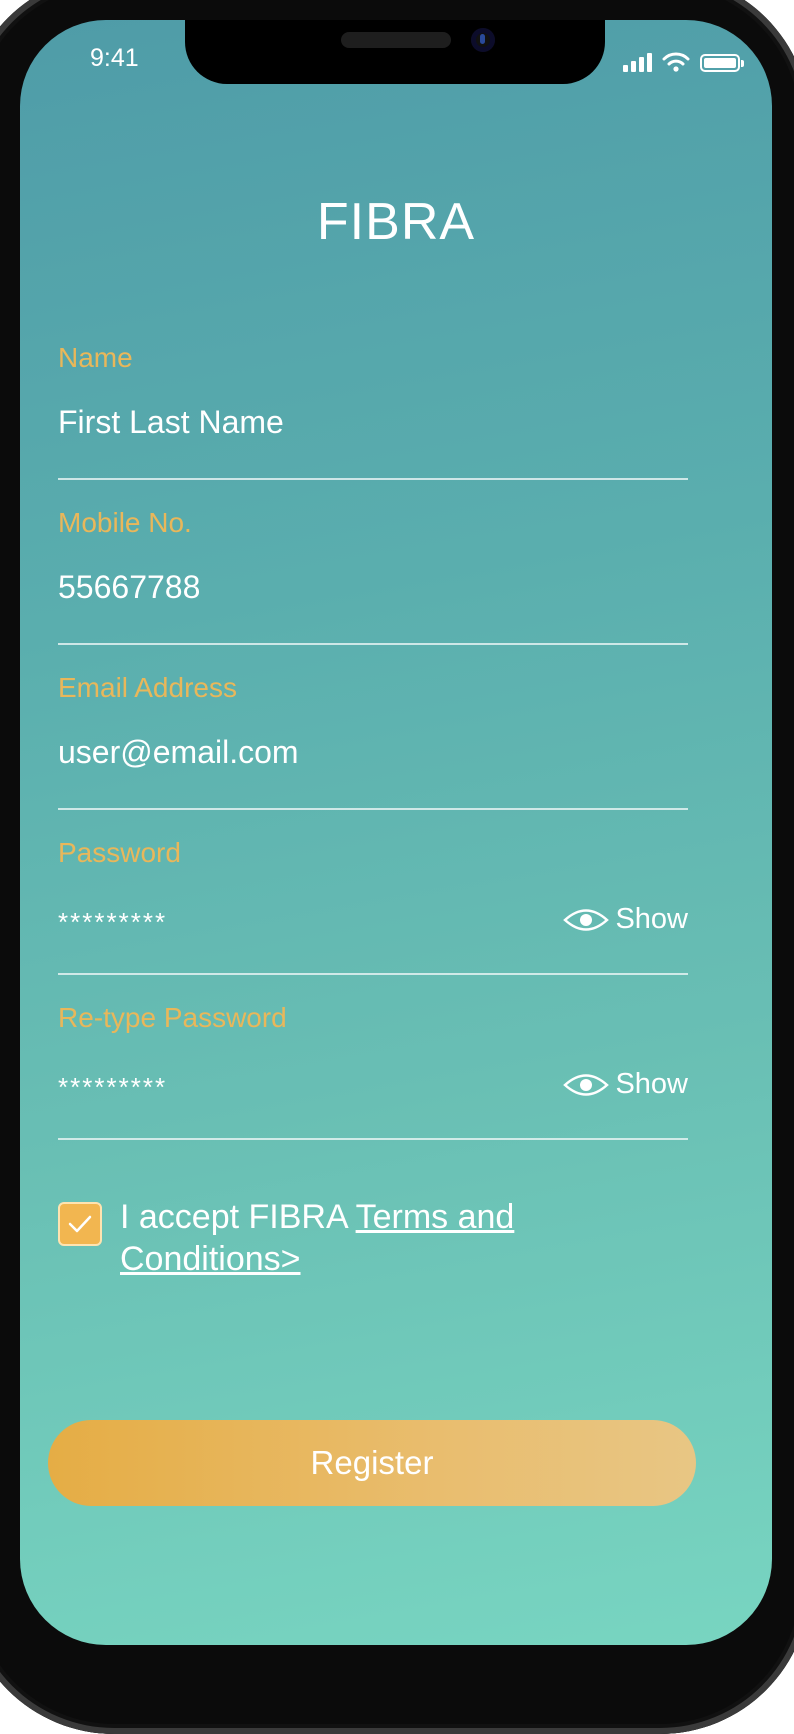 This screenshot has width=794, height=1734. What do you see at coordinates (651, 919) in the screenshot?
I see `show-password-label: Show` at bounding box center [651, 919].